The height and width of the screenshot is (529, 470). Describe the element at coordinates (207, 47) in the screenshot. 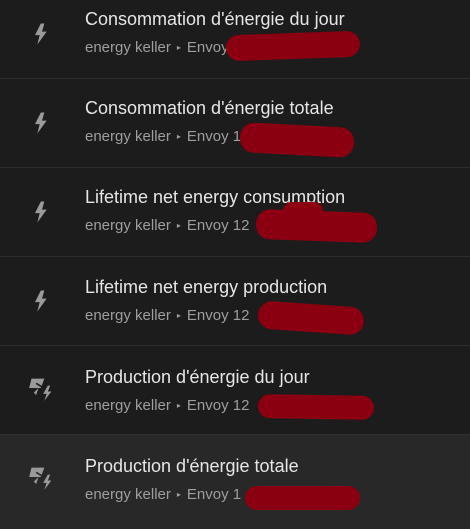

I see `entity-name: Envoy` at that location.